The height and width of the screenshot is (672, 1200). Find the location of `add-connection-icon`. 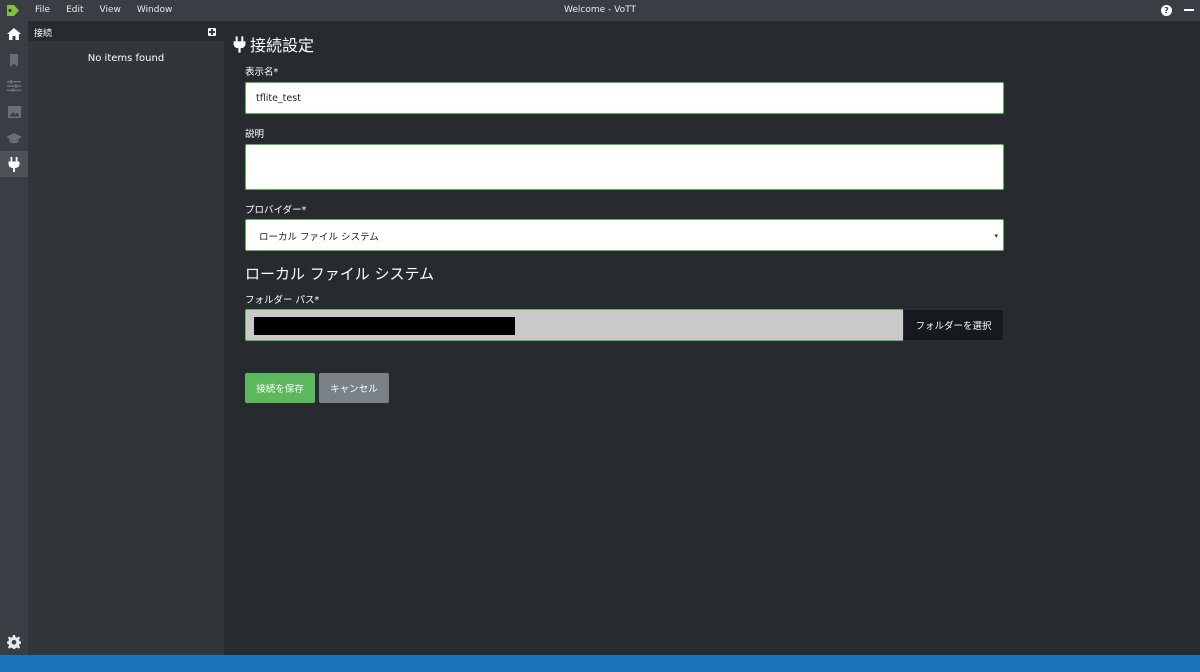

add-connection-icon is located at coordinates (212, 32).